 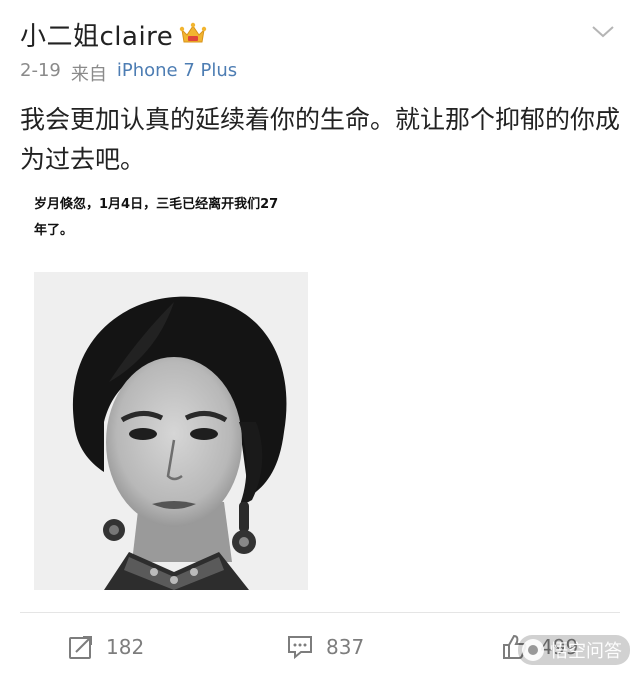 I want to click on repost-icon, so click(x=81, y=647).